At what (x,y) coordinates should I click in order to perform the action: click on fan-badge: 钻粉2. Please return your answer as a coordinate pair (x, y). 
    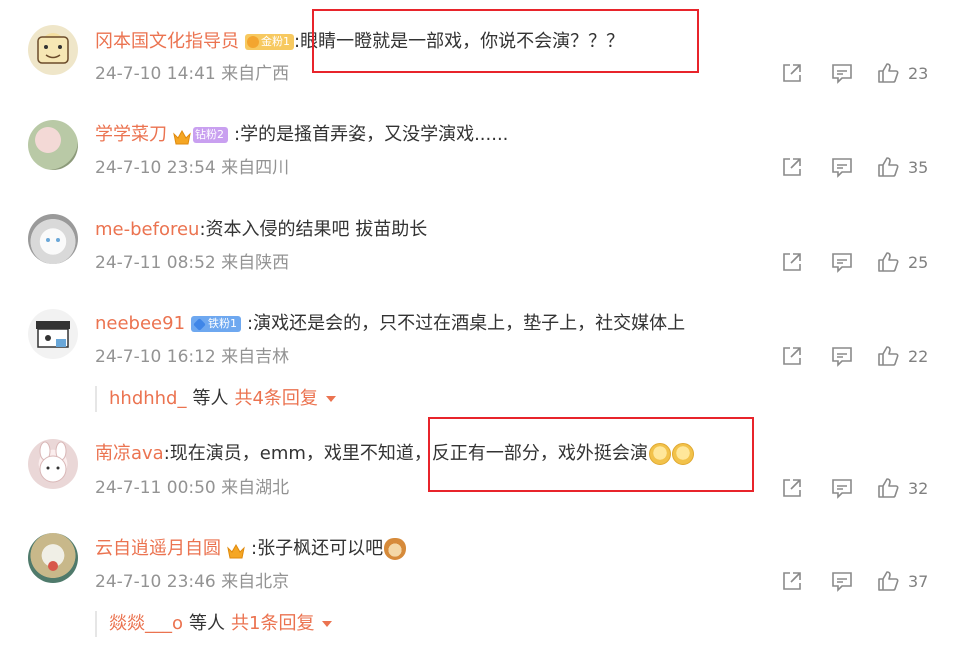
    Looking at the image, I should click on (210, 135).